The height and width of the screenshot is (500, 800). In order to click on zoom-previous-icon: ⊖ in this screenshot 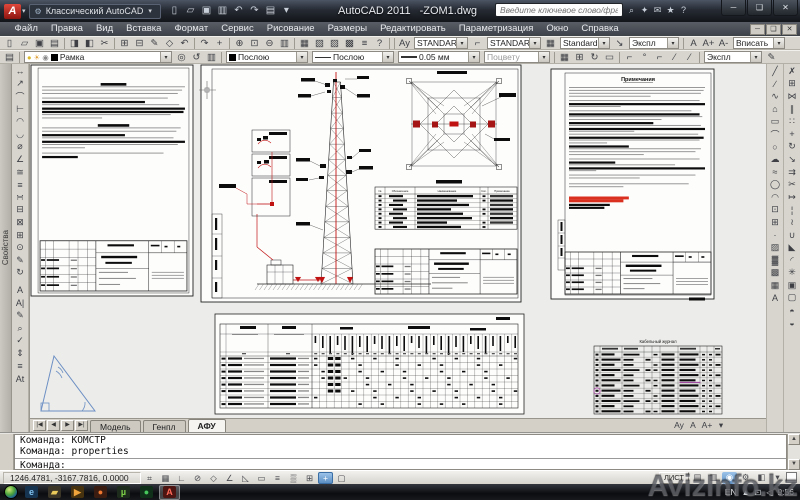, I will do `click(269, 43)`.